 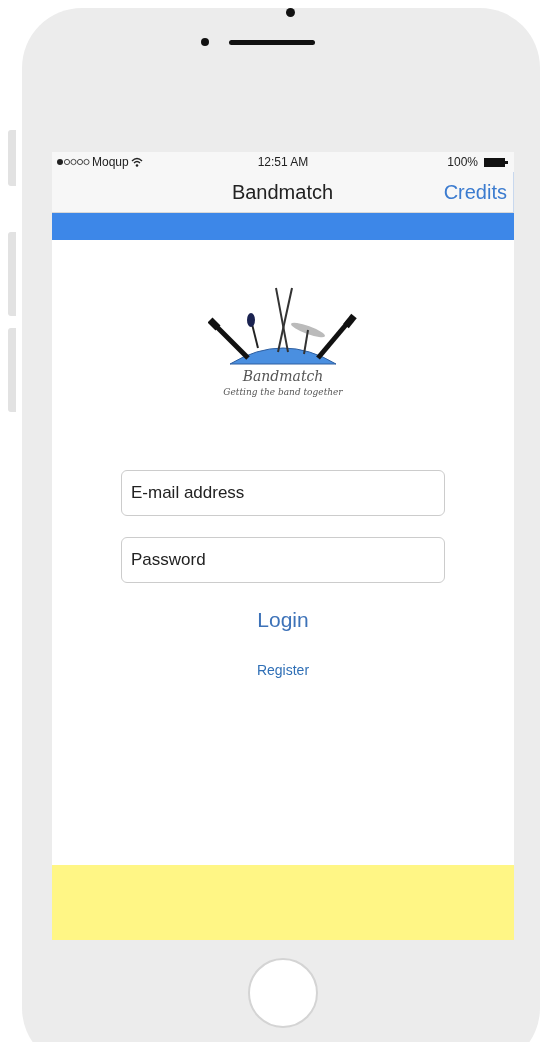 What do you see at coordinates (272, 42) in the screenshot?
I see `speaker-icon` at bounding box center [272, 42].